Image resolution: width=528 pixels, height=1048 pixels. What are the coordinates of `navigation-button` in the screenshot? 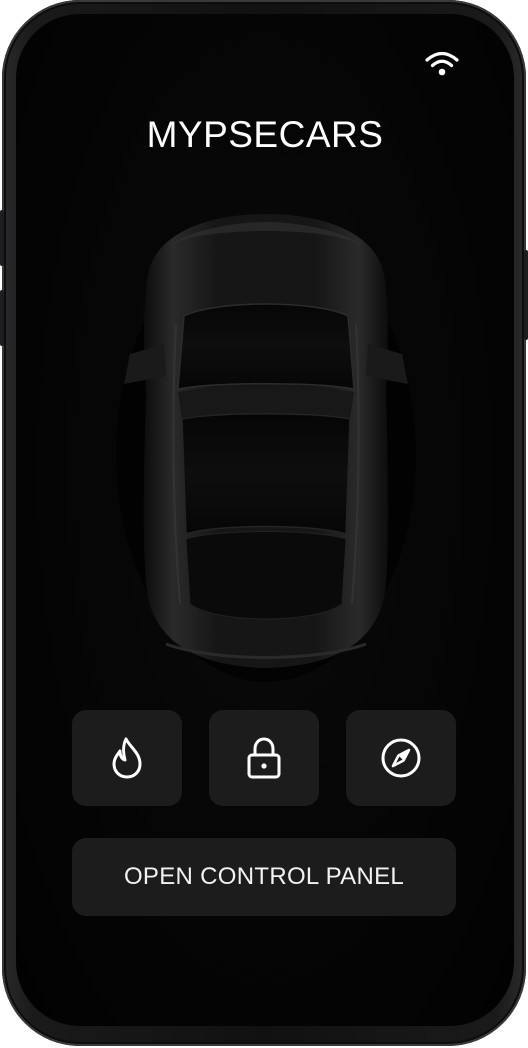 It's located at (401, 758).